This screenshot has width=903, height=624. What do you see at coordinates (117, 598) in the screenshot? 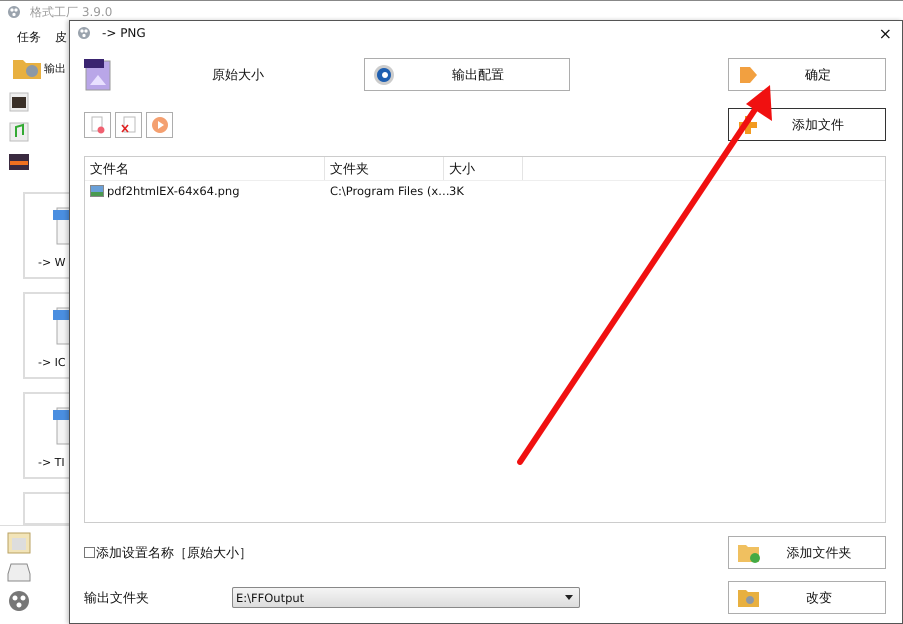
I see `output-folder-label: 输出文件夹` at bounding box center [117, 598].